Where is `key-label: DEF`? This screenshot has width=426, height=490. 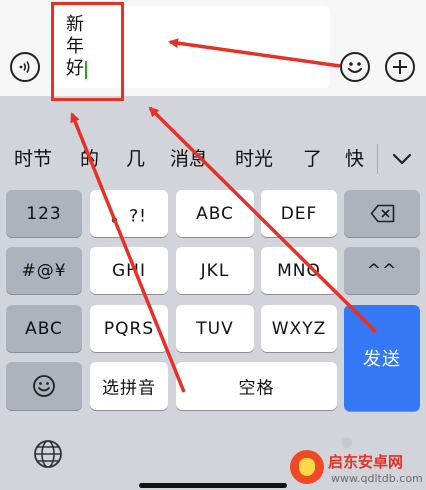 key-label: DEF is located at coordinates (299, 213).